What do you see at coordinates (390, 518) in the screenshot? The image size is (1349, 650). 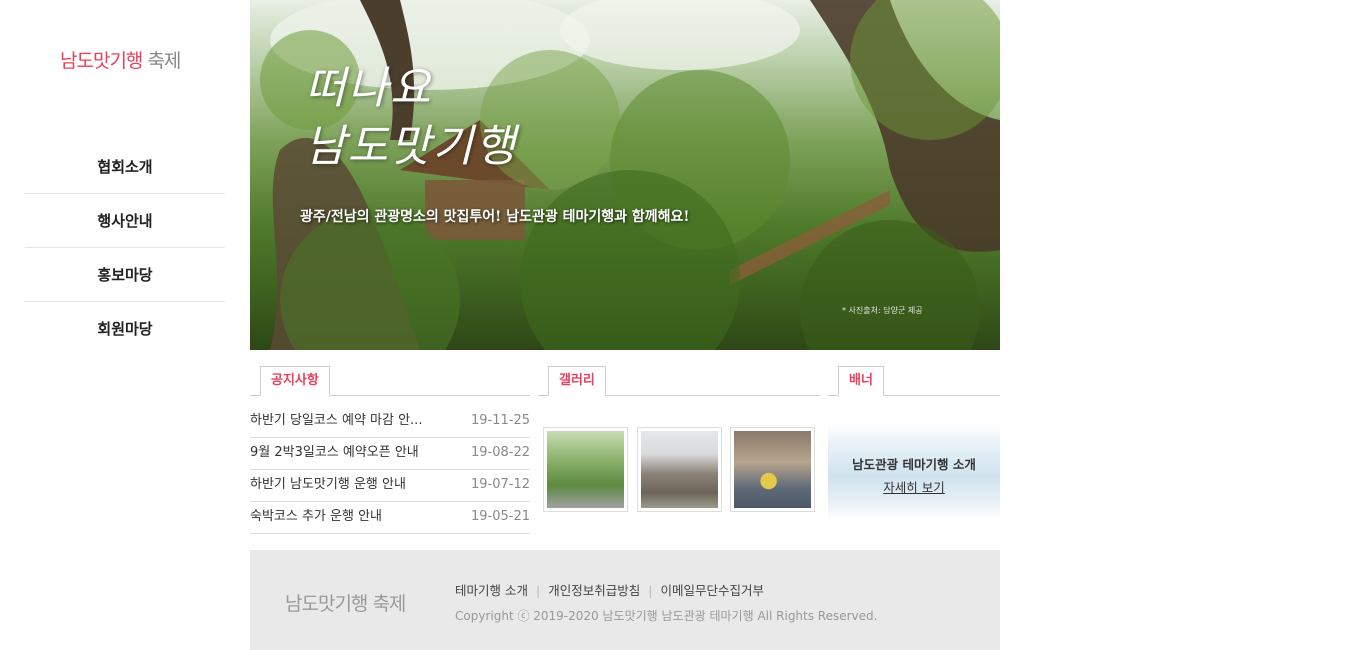 I see `notice-item: 숙박코스 추가 운행 안내 19-05-21` at bounding box center [390, 518].